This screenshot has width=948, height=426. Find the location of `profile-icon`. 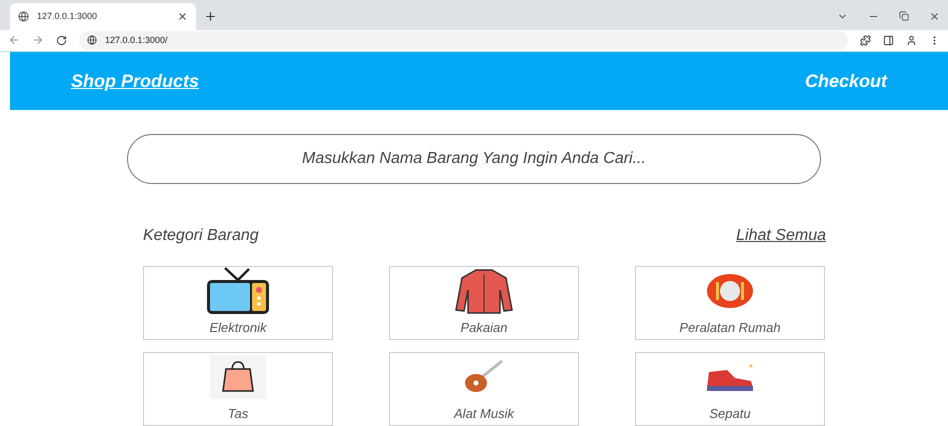

profile-icon is located at coordinates (911, 40).